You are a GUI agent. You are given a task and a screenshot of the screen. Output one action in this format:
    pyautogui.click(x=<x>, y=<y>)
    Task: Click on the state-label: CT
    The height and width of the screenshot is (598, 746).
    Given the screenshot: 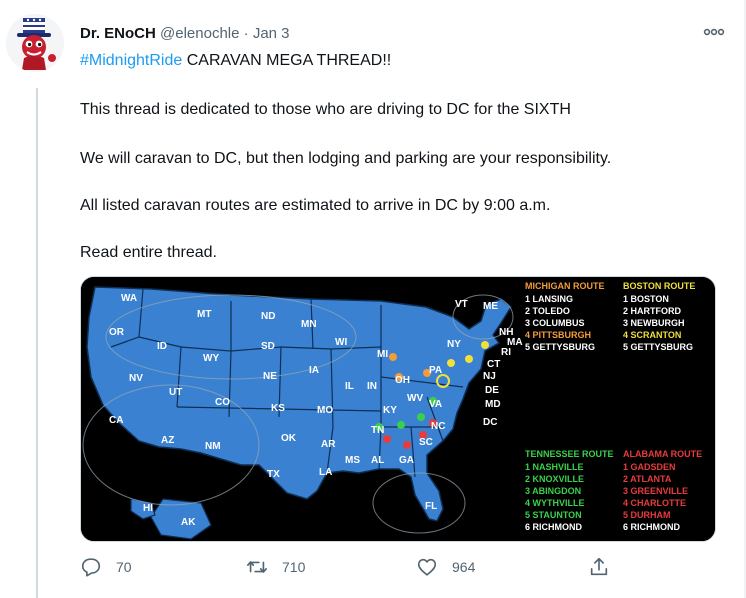 What is the action you would take?
    pyautogui.click(x=493, y=364)
    